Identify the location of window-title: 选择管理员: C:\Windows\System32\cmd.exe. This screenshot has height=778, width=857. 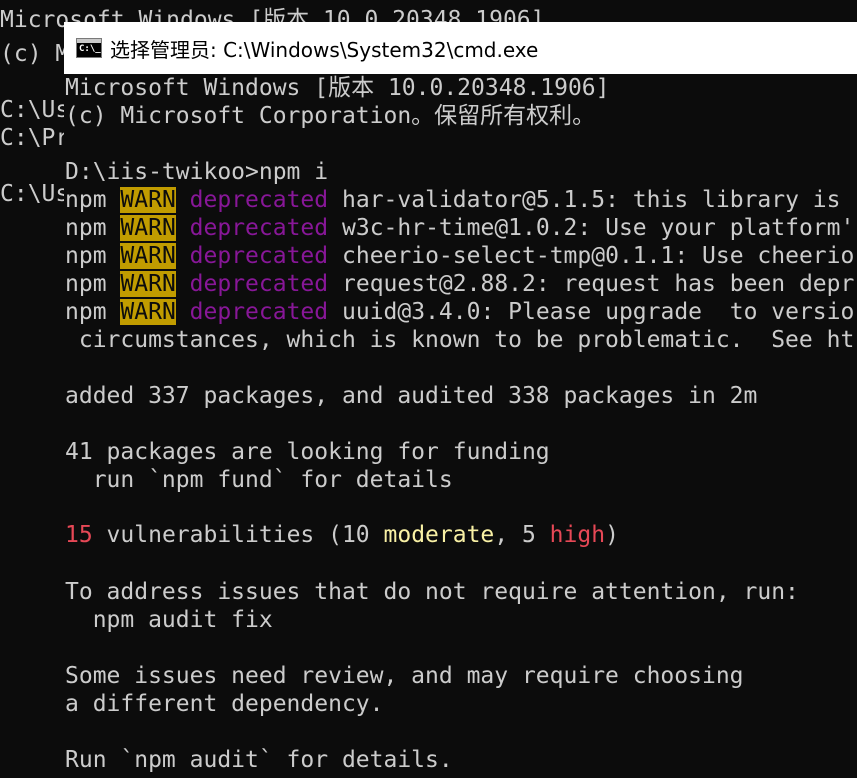
(324, 49).